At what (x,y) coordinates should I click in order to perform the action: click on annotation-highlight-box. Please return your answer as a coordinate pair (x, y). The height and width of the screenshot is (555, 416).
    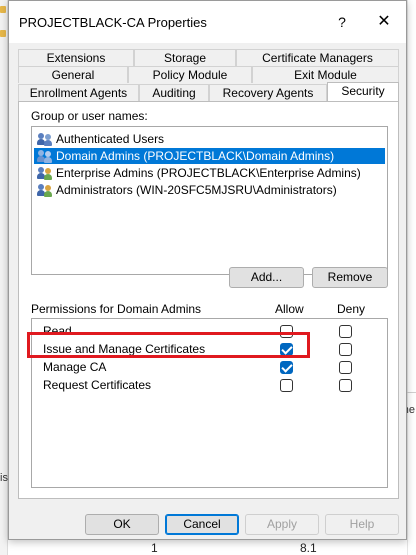
    Looking at the image, I should click on (168, 345).